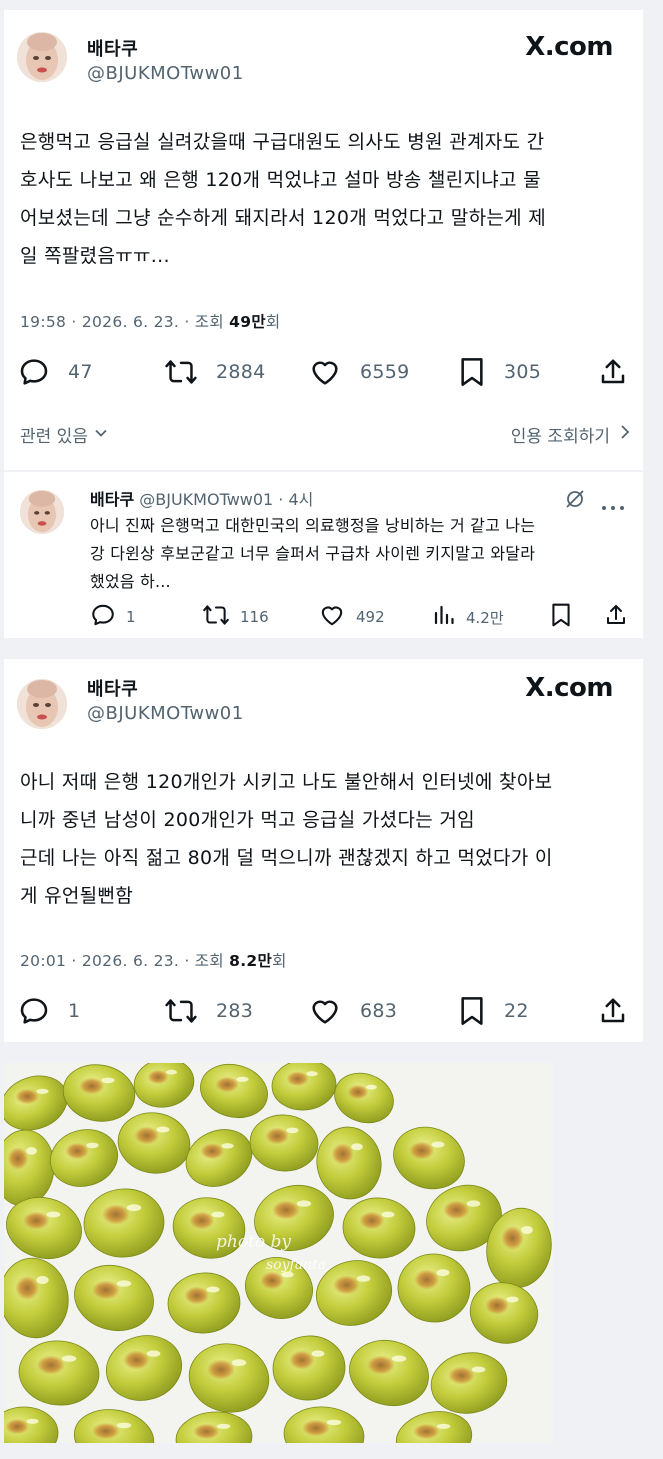 The image size is (663, 1459). Describe the element at coordinates (124, 961) in the screenshot. I see `tweet-timestamp: 20:01 · 2026. 6. 23. · 조회` at that location.